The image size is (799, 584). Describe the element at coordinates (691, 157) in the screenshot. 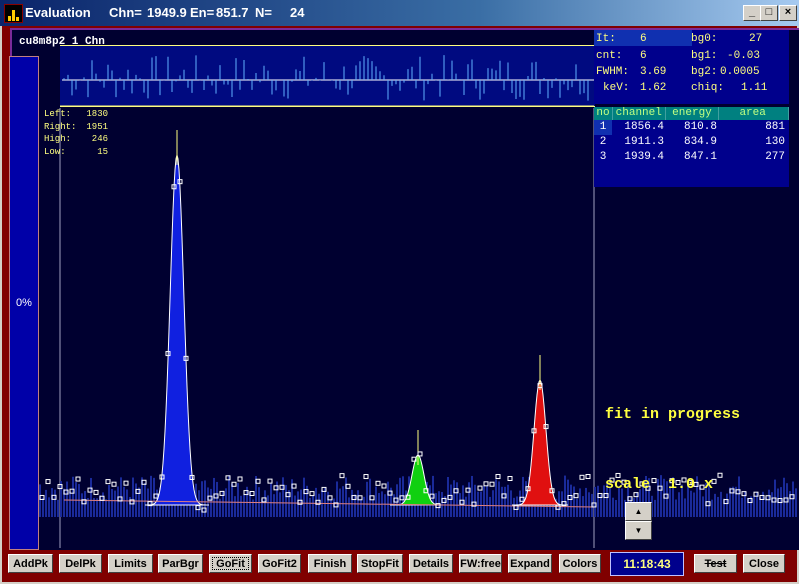

I see `table-row: 3 1939.4 847.1 277` at that location.